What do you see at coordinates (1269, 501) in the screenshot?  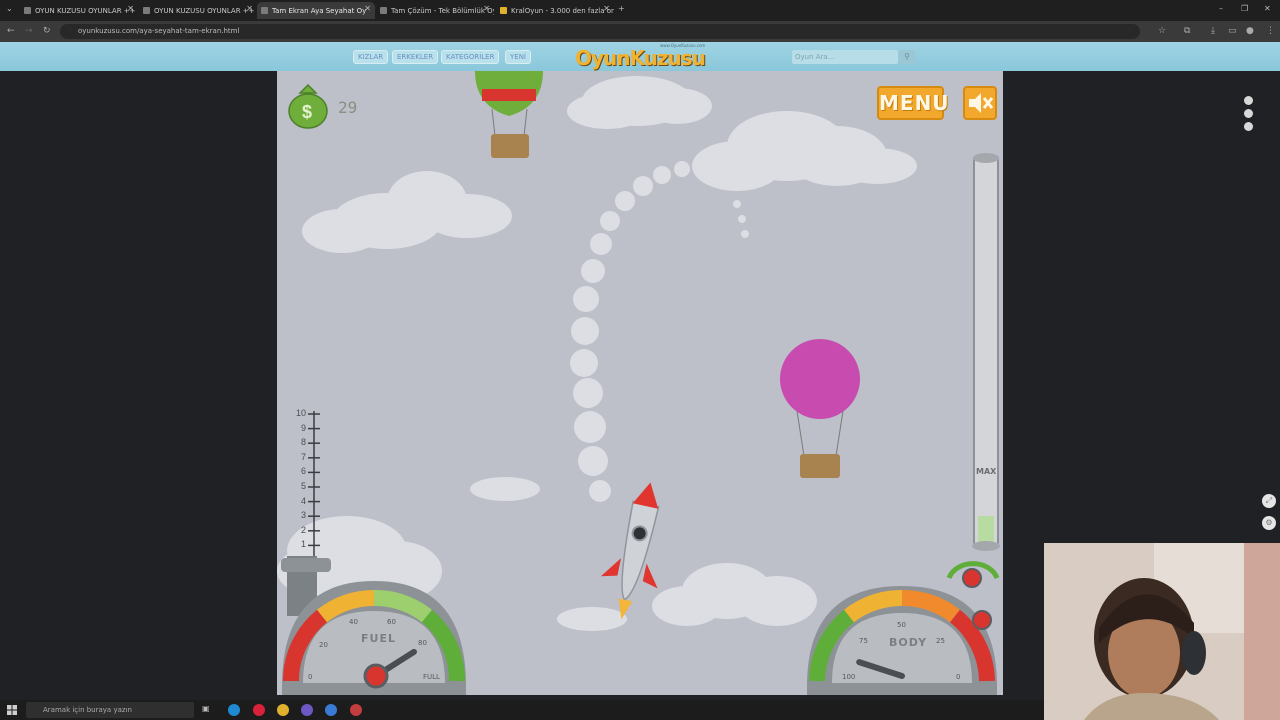 I see `expand-icon: ⤢` at bounding box center [1269, 501].